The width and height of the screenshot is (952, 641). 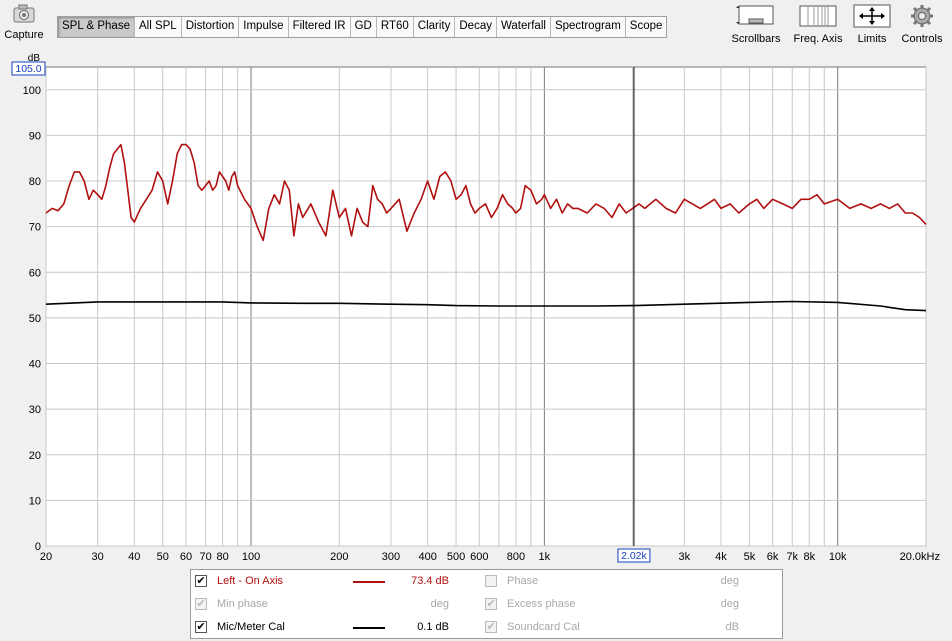 I want to click on tab-impulse: Impulse, so click(x=264, y=27).